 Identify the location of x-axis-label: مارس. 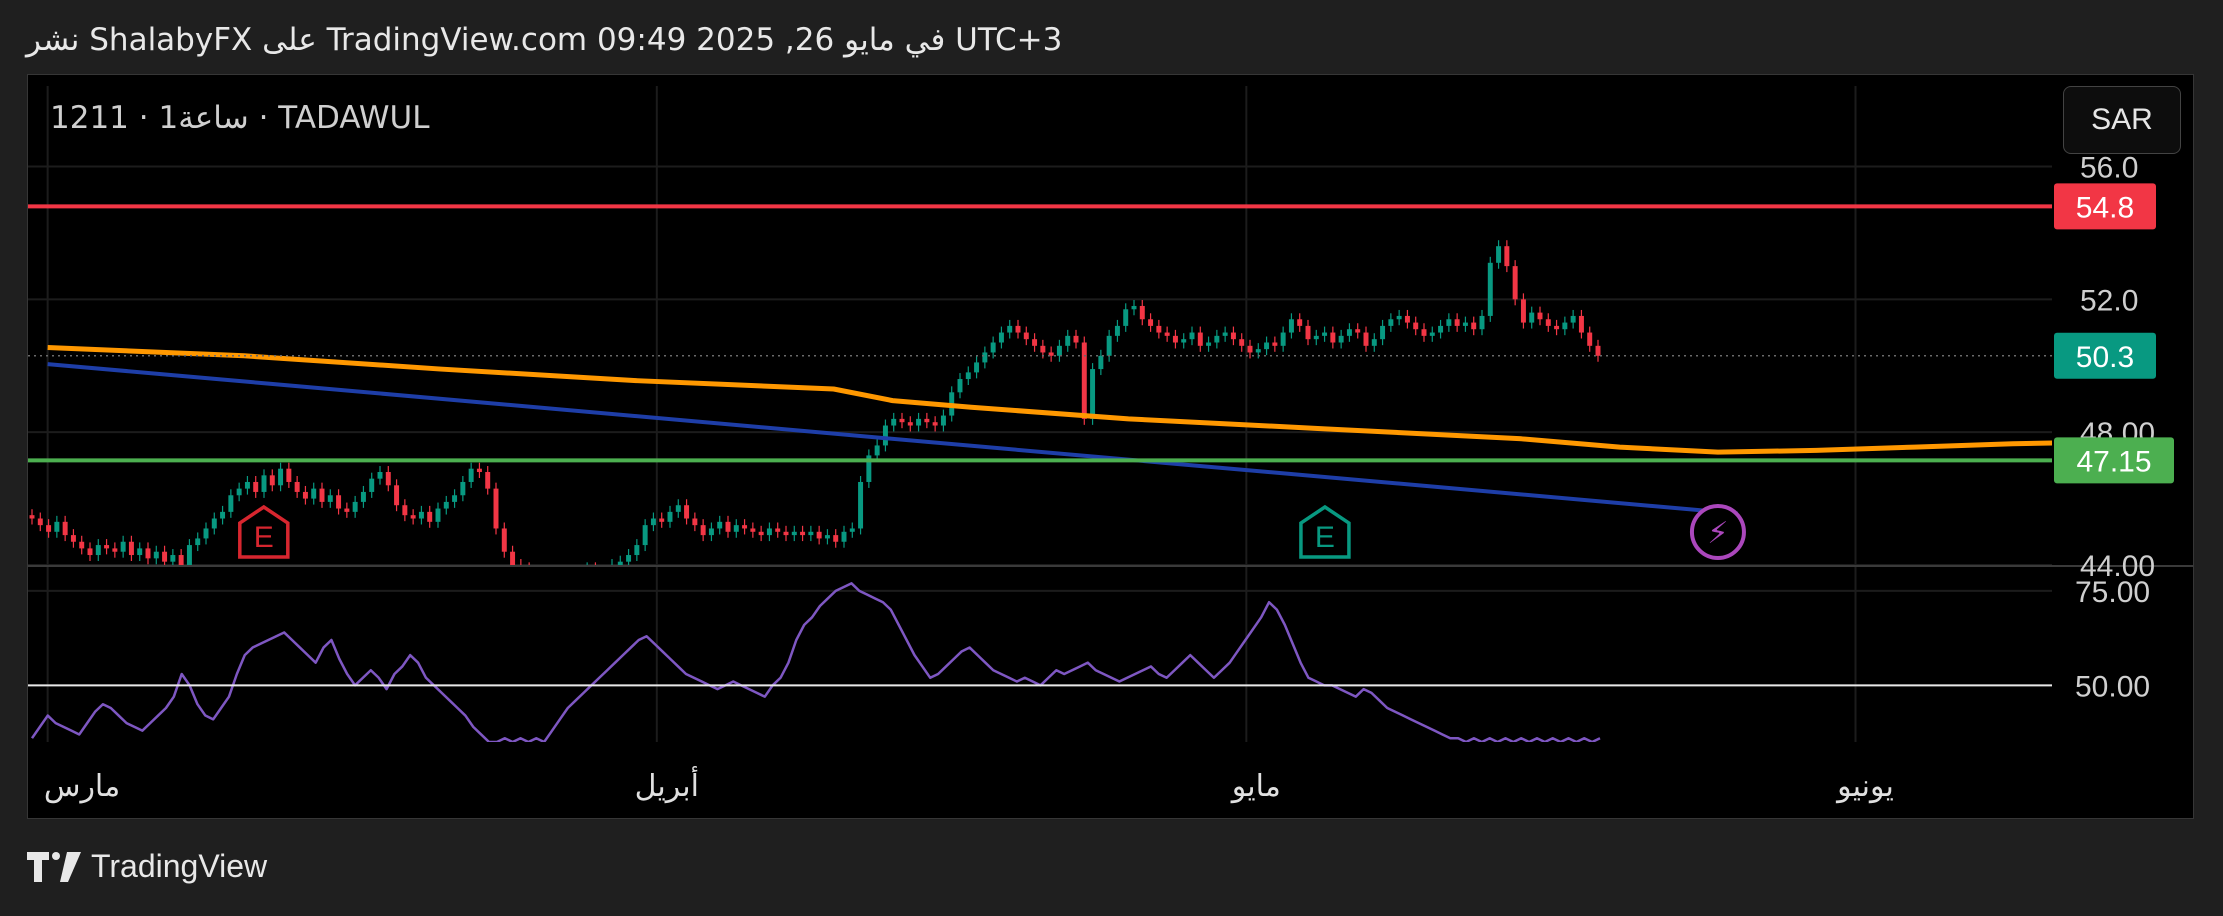
(82, 786).